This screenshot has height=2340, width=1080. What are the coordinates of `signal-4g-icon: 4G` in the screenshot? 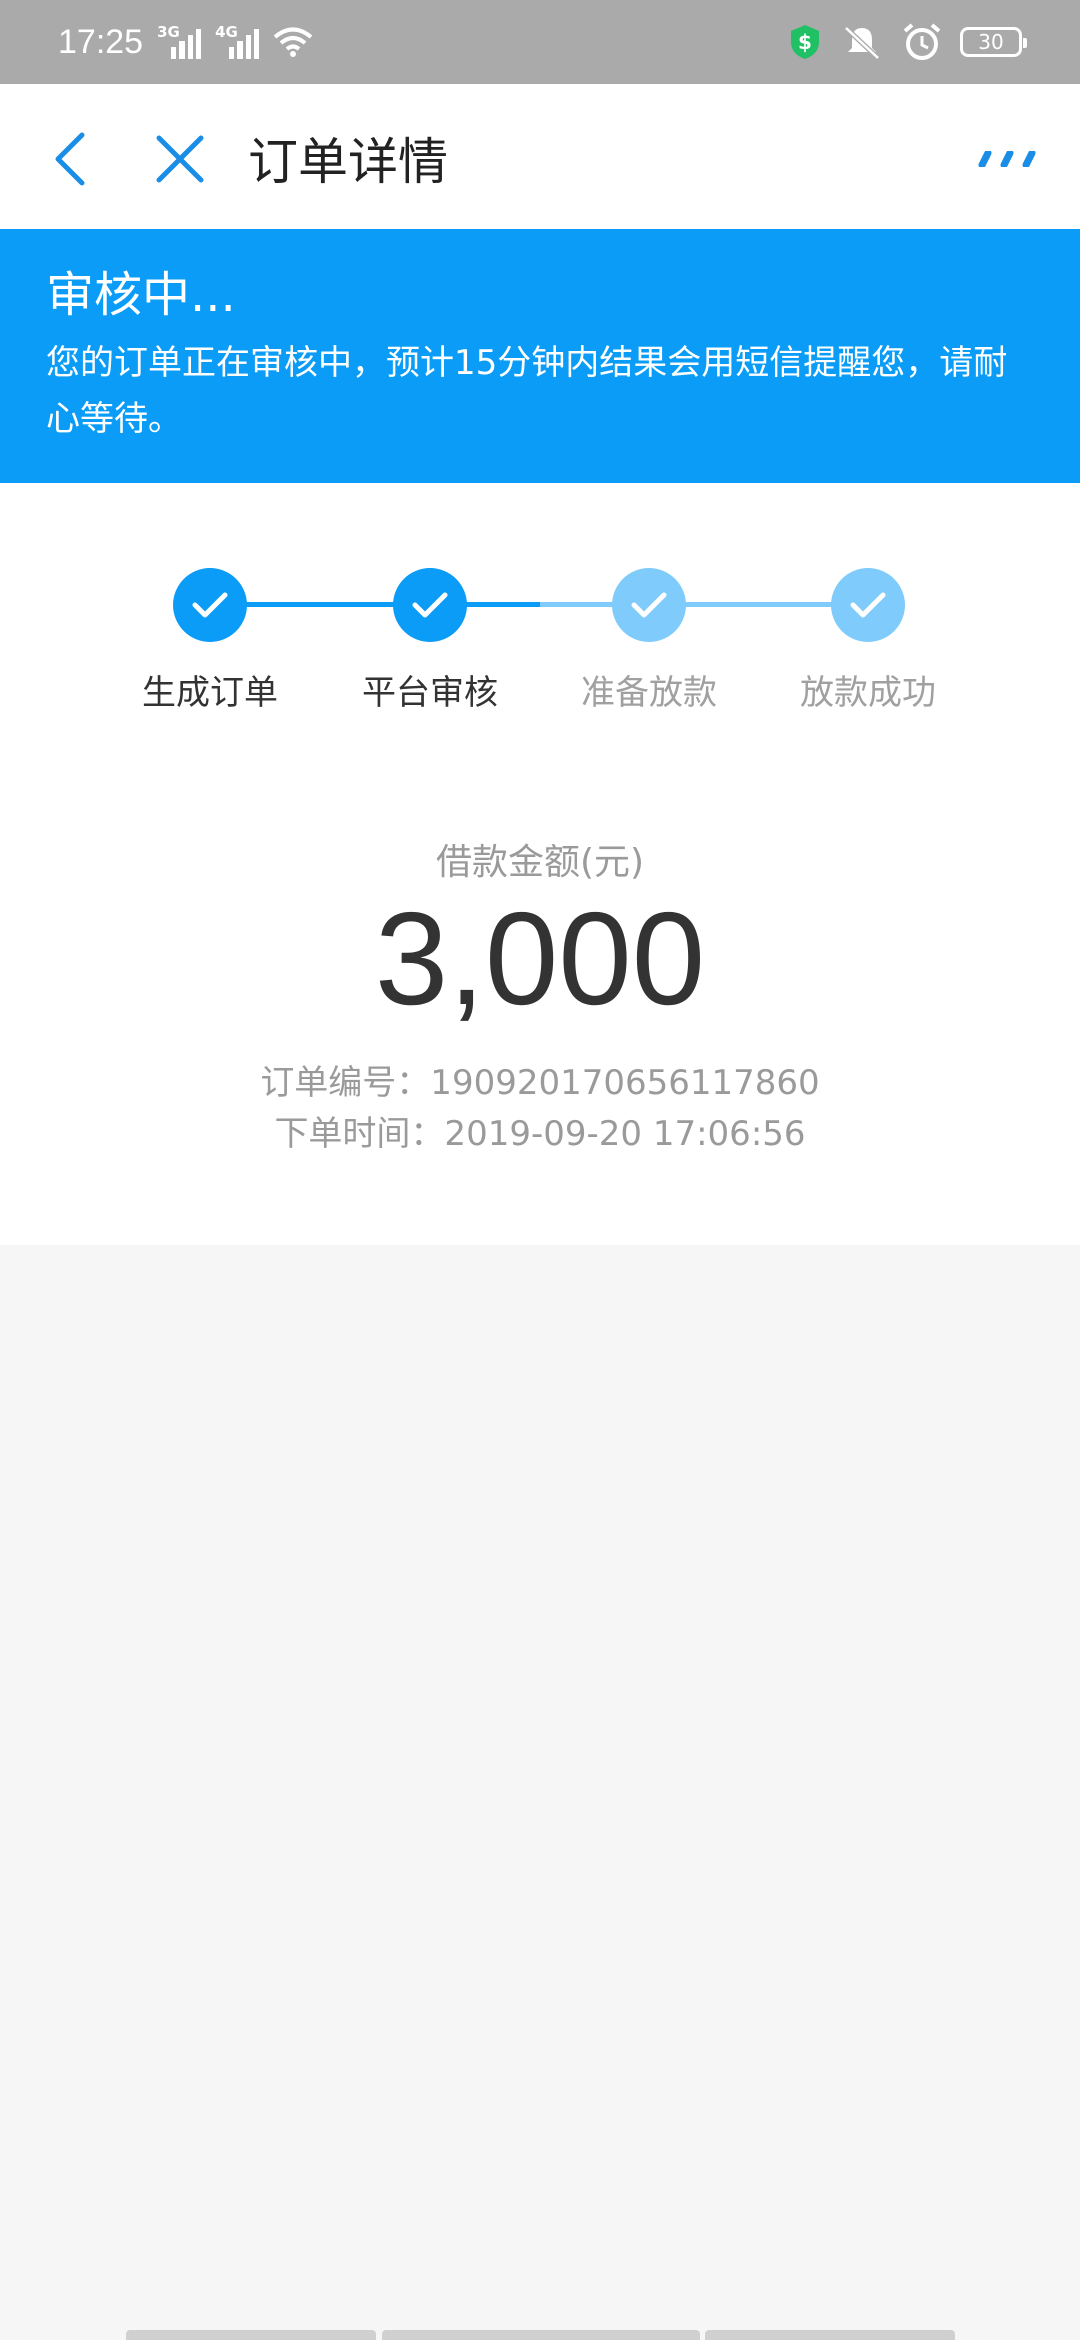 It's located at (237, 41).